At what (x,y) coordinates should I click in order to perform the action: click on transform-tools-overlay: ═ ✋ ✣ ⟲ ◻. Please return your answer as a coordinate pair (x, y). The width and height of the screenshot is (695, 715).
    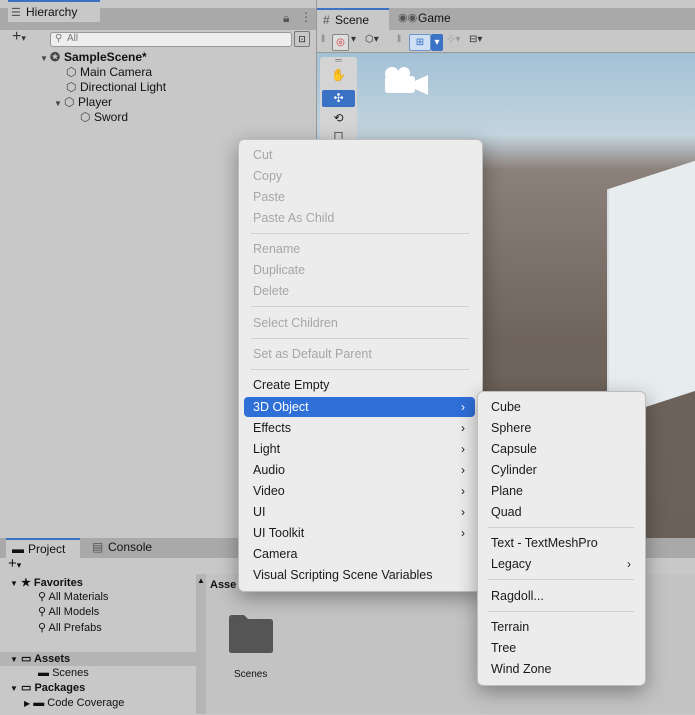
    Looking at the image, I should click on (338, 99).